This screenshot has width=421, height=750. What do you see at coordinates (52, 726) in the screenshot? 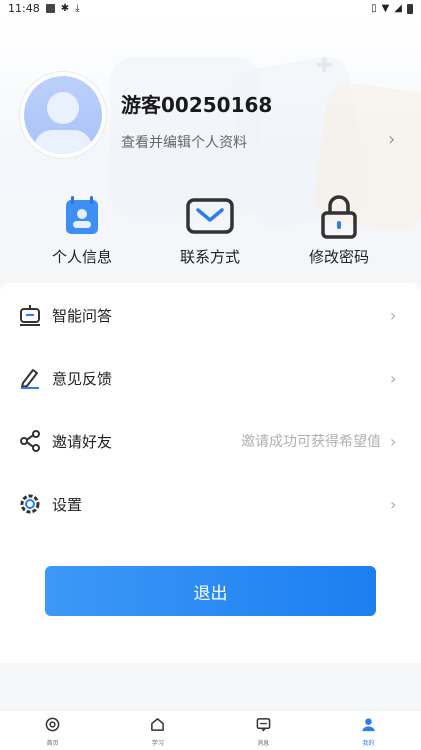
I see `home-icon` at bounding box center [52, 726].